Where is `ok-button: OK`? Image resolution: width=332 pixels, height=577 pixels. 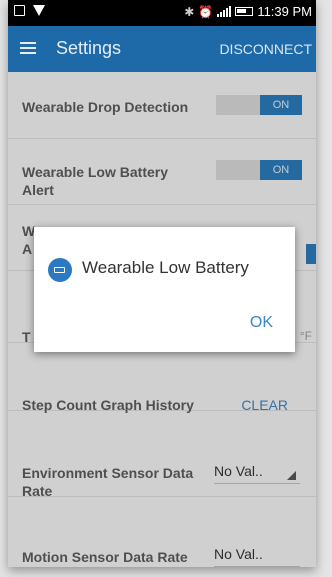
ok-button: OK is located at coordinates (261, 323).